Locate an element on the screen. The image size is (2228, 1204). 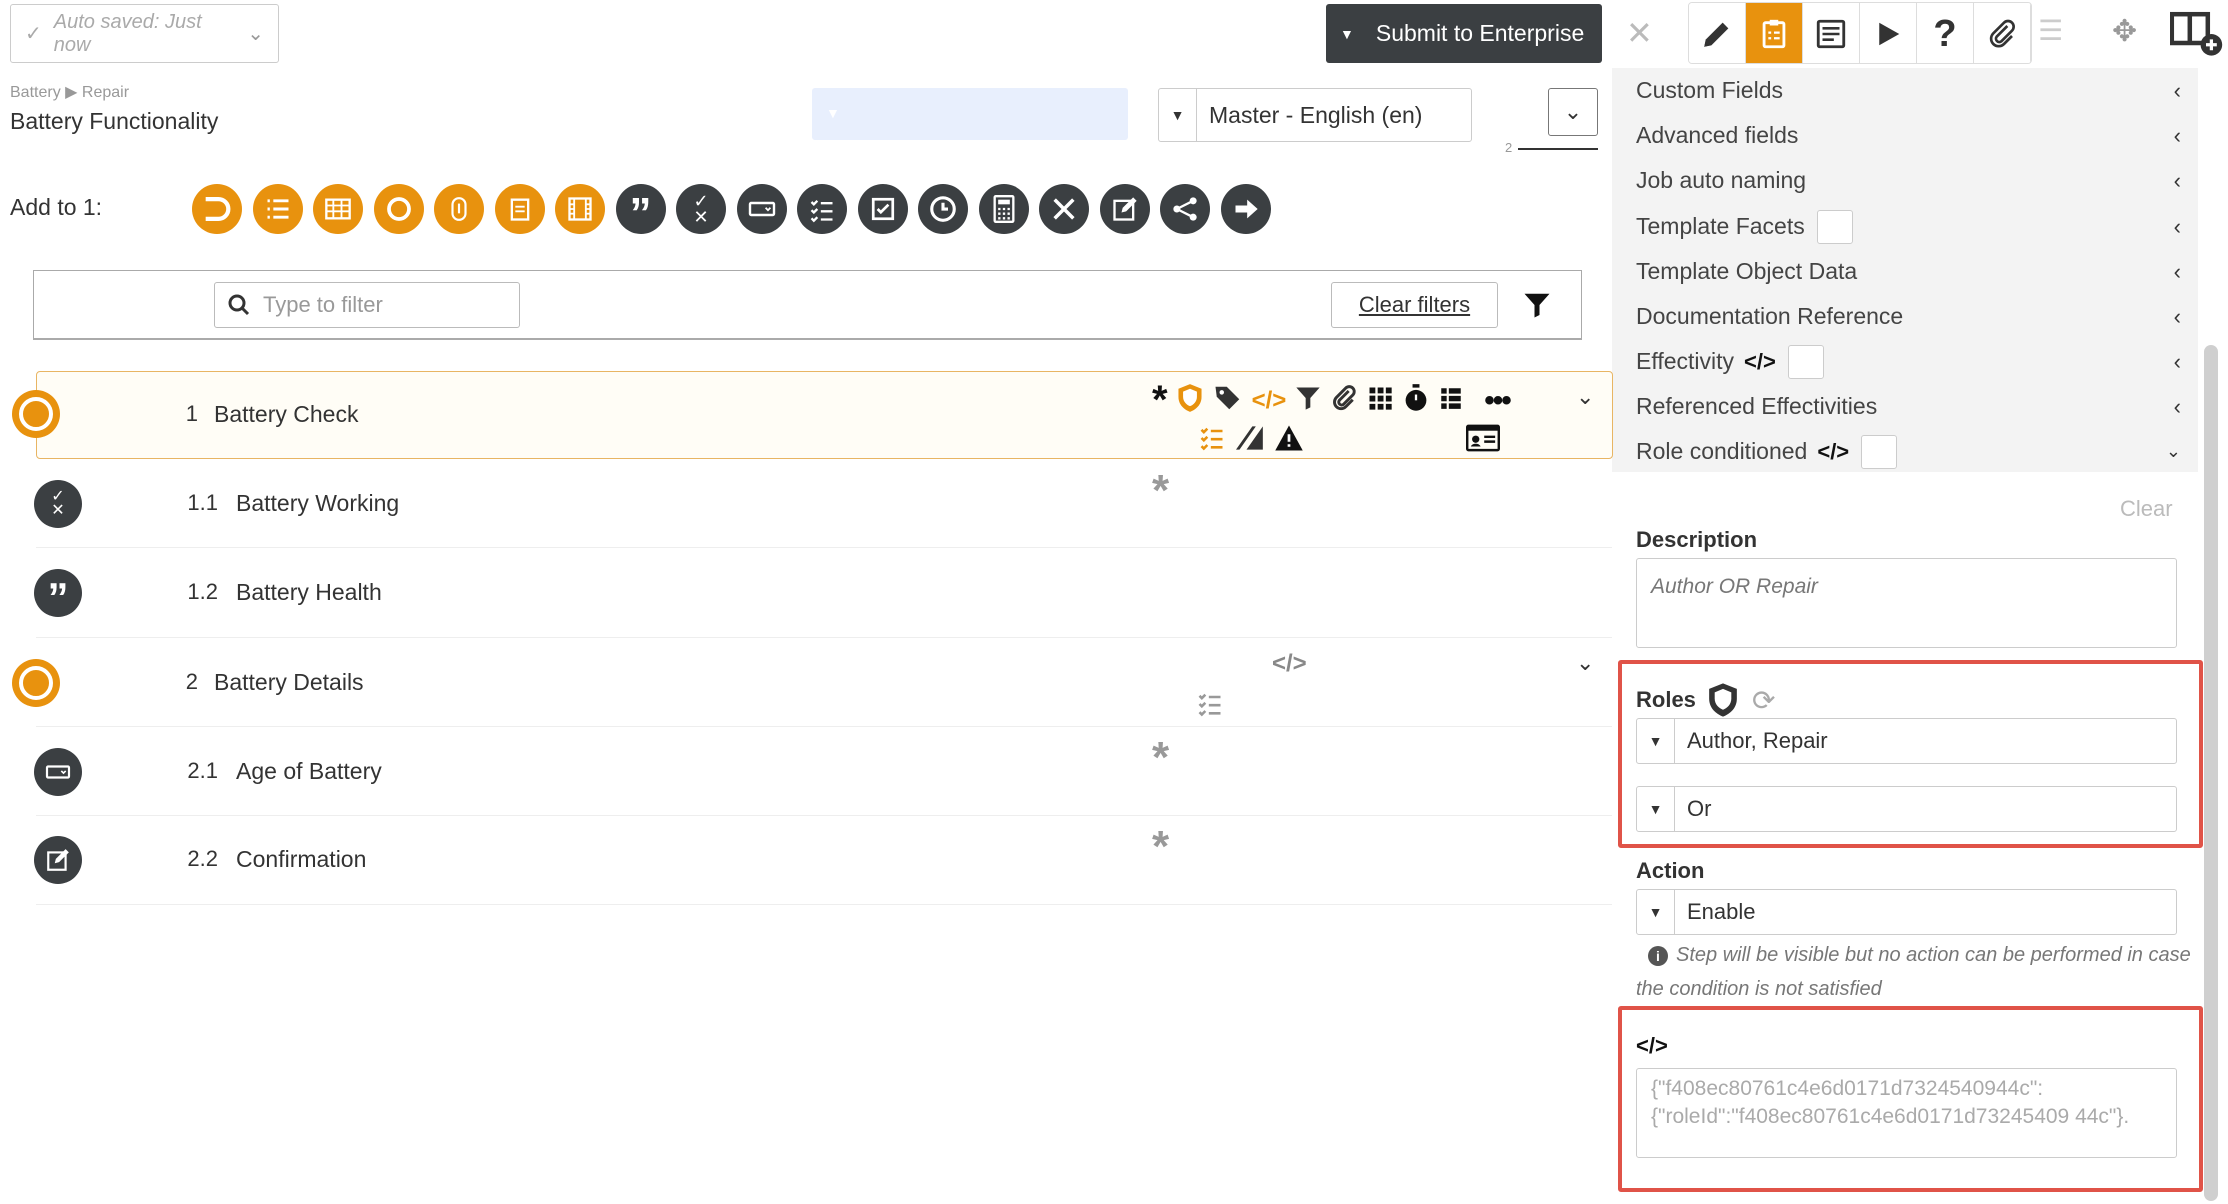
filter-input: Type to filter is located at coordinates (367, 305).